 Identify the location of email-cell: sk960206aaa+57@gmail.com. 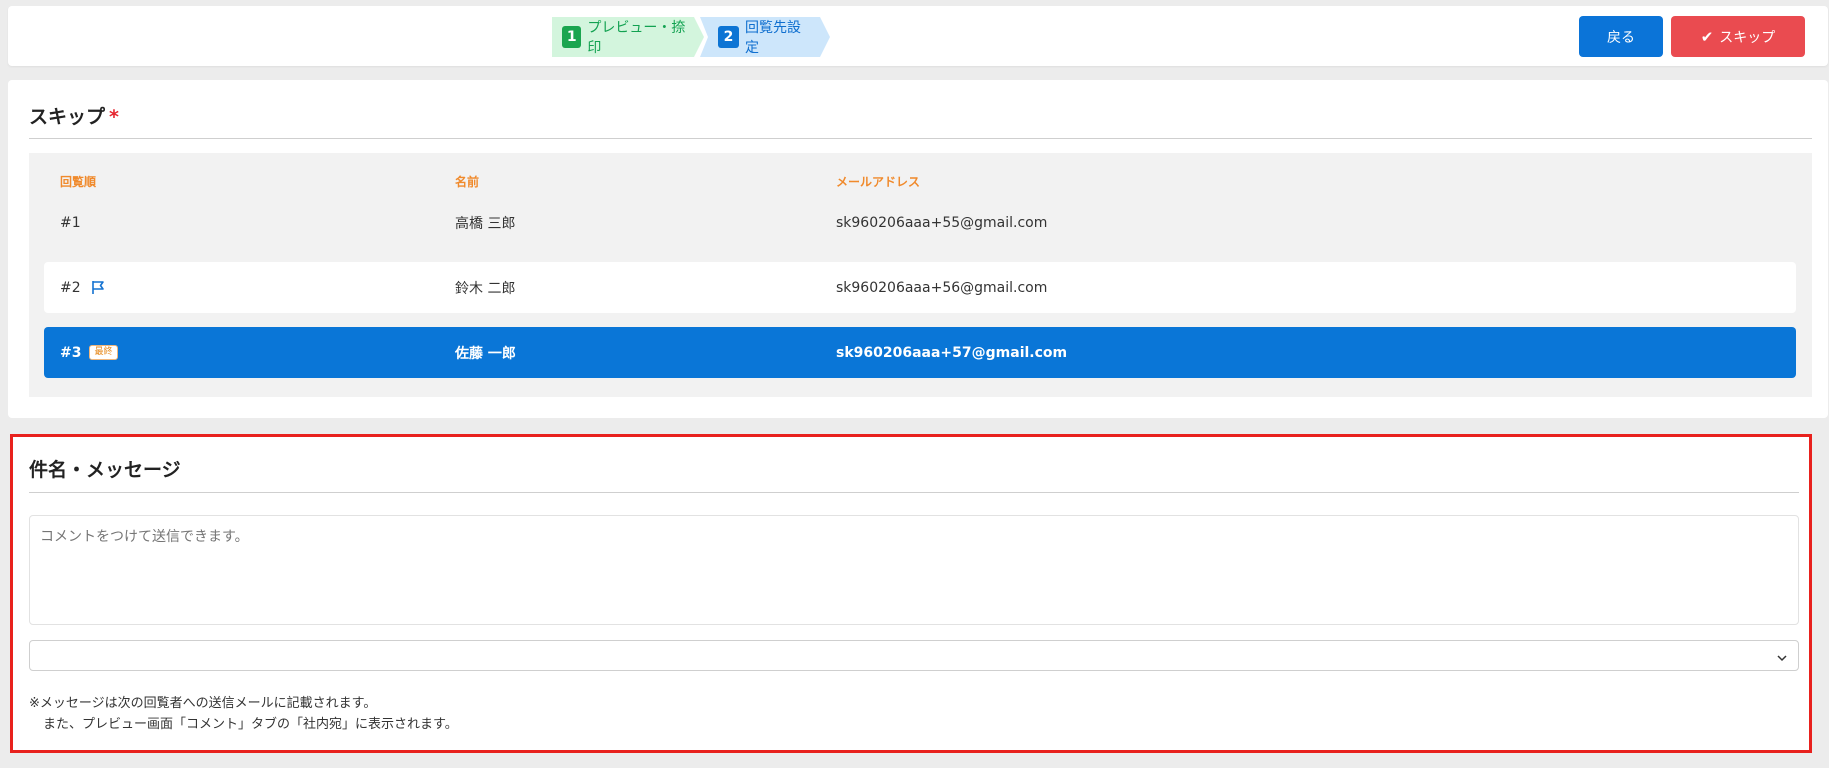
(952, 352).